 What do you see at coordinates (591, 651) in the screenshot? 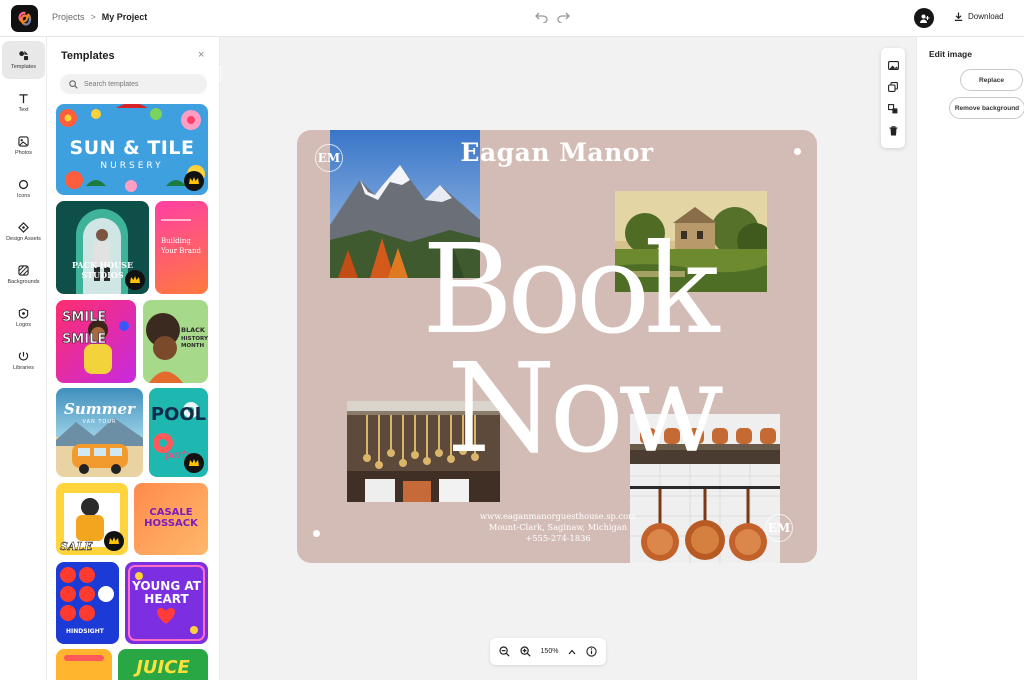
I see `info-icon` at bounding box center [591, 651].